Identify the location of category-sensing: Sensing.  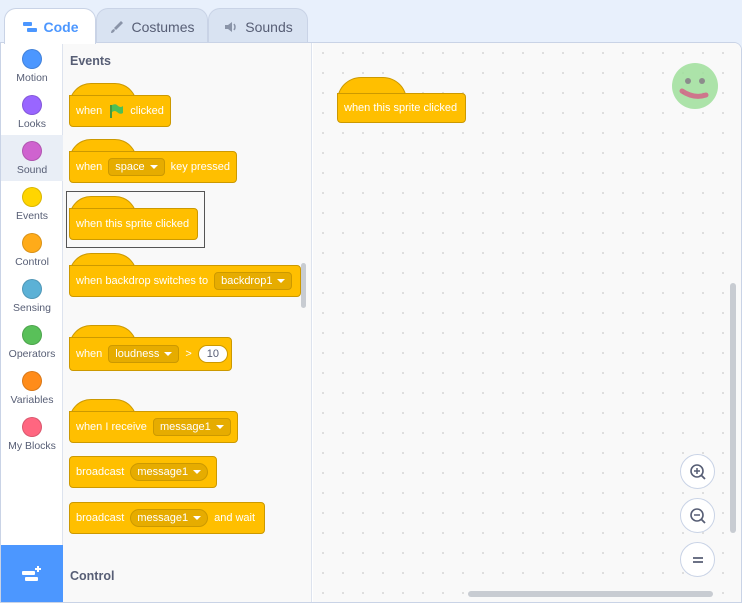
(32, 296).